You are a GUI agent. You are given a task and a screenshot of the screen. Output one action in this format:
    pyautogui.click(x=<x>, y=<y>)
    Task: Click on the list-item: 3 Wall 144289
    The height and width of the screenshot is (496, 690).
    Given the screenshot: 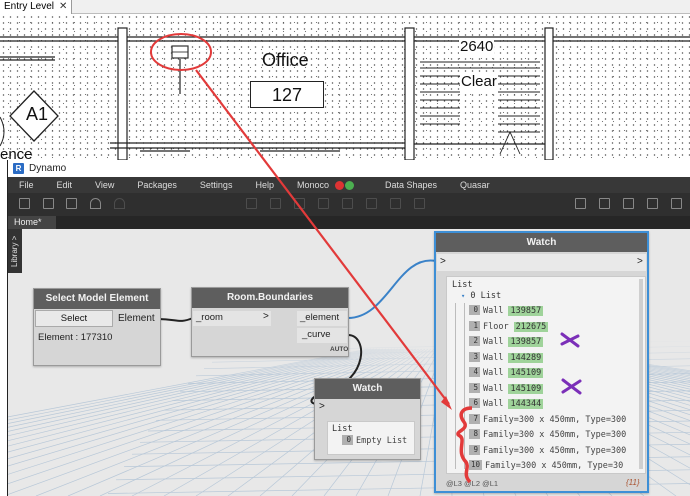 What is the action you would take?
    pyautogui.click(x=506, y=358)
    